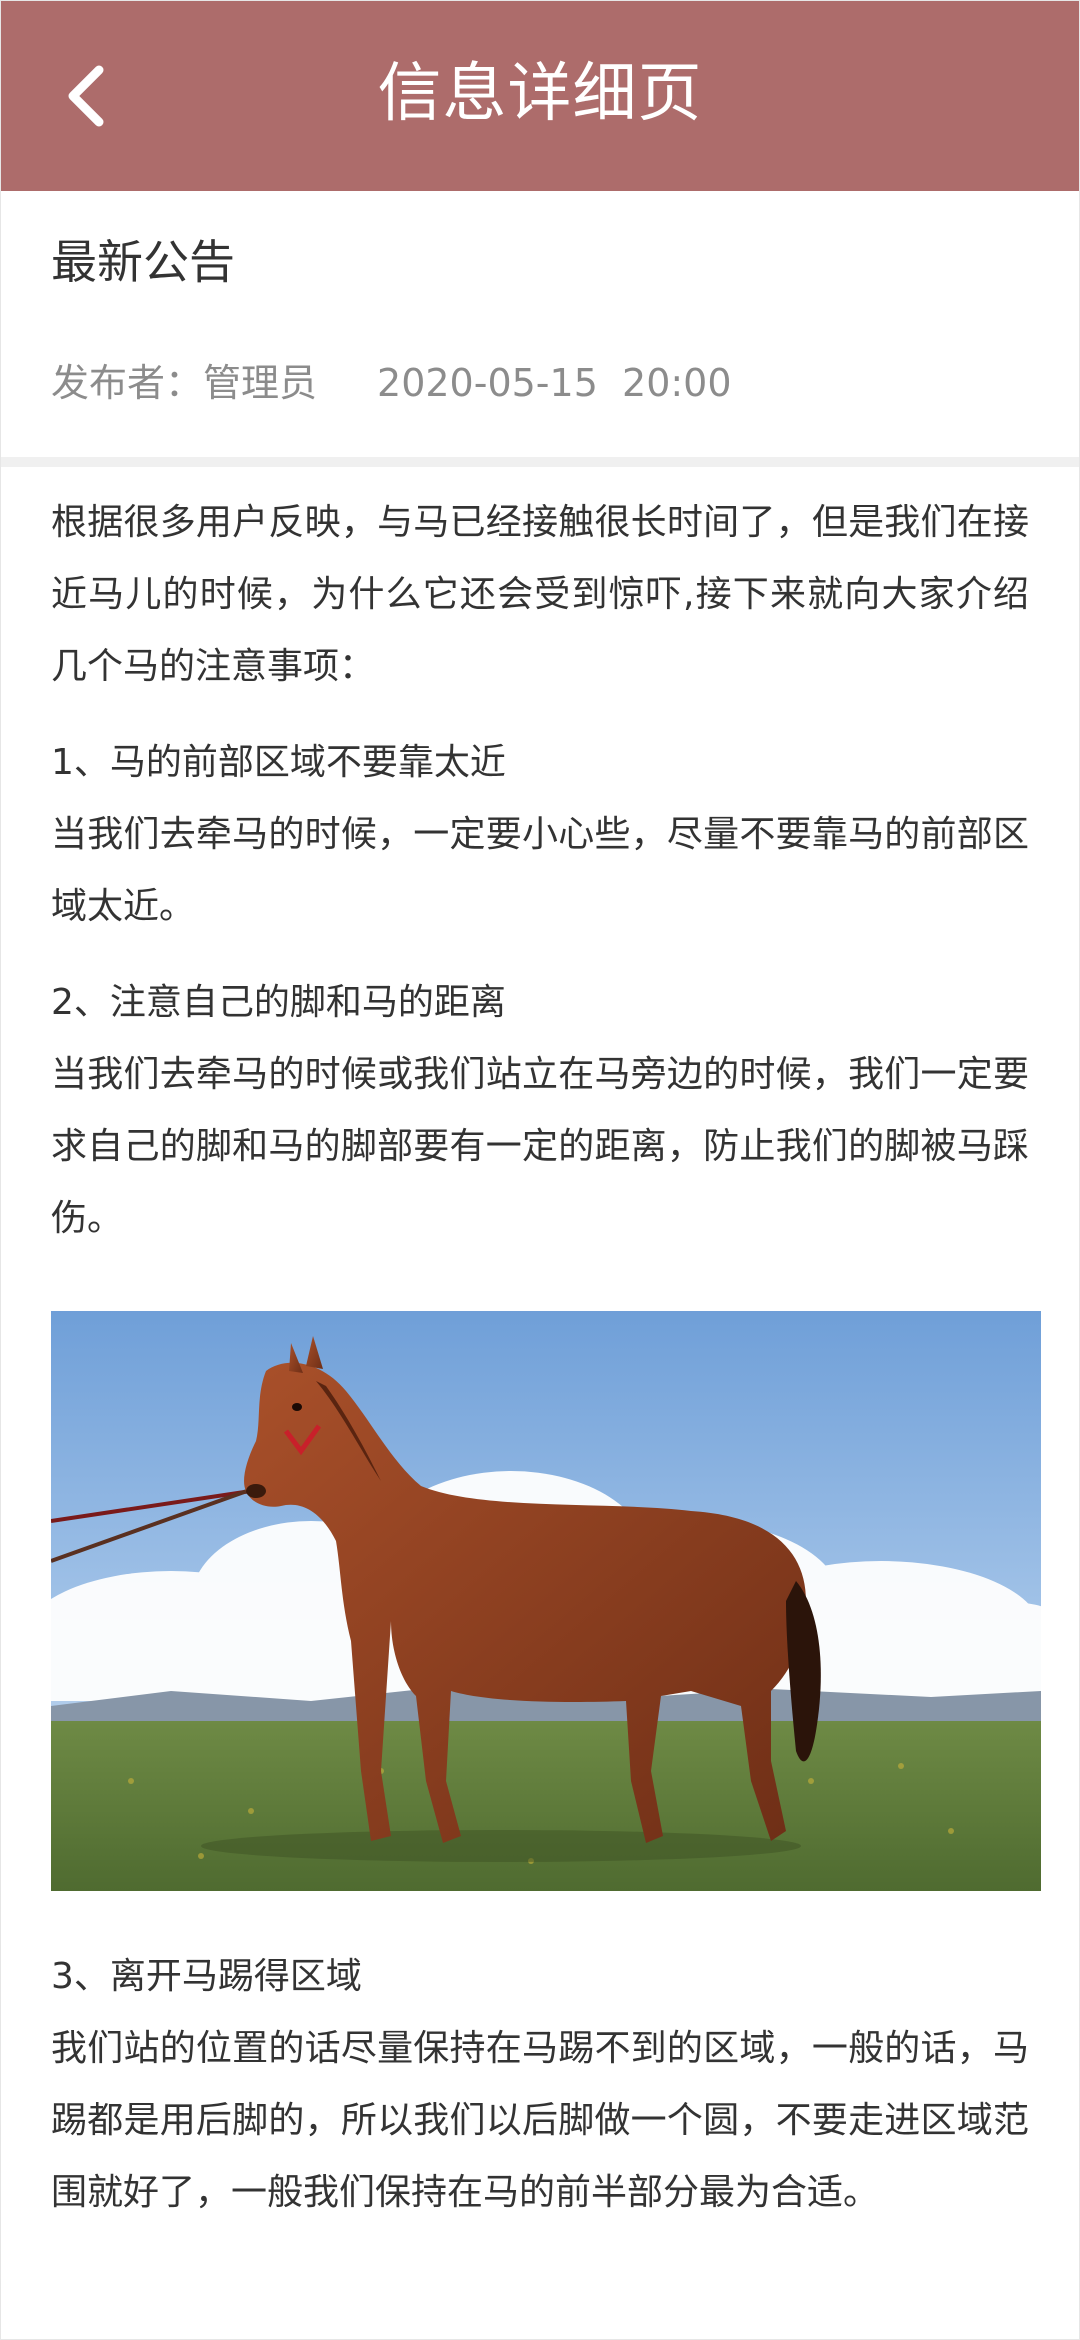 This screenshot has width=1080, height=2340. What do you see at coordinates (260, 383) in the screenshot?
I see `author-name: 管理员` at bounding box center [260, 383].